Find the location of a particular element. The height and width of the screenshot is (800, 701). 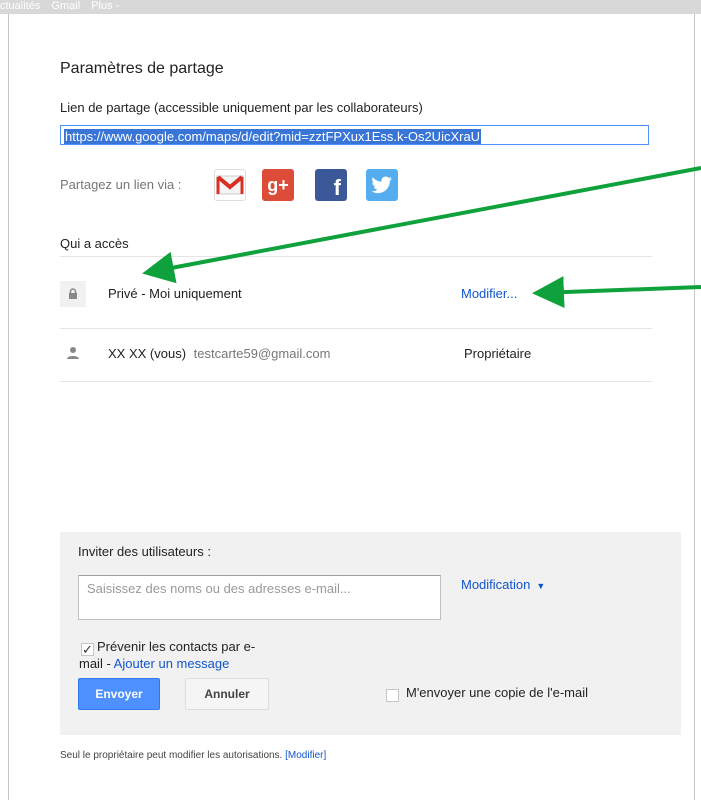

facebook-icon: f is located at coordinates (331, 185).